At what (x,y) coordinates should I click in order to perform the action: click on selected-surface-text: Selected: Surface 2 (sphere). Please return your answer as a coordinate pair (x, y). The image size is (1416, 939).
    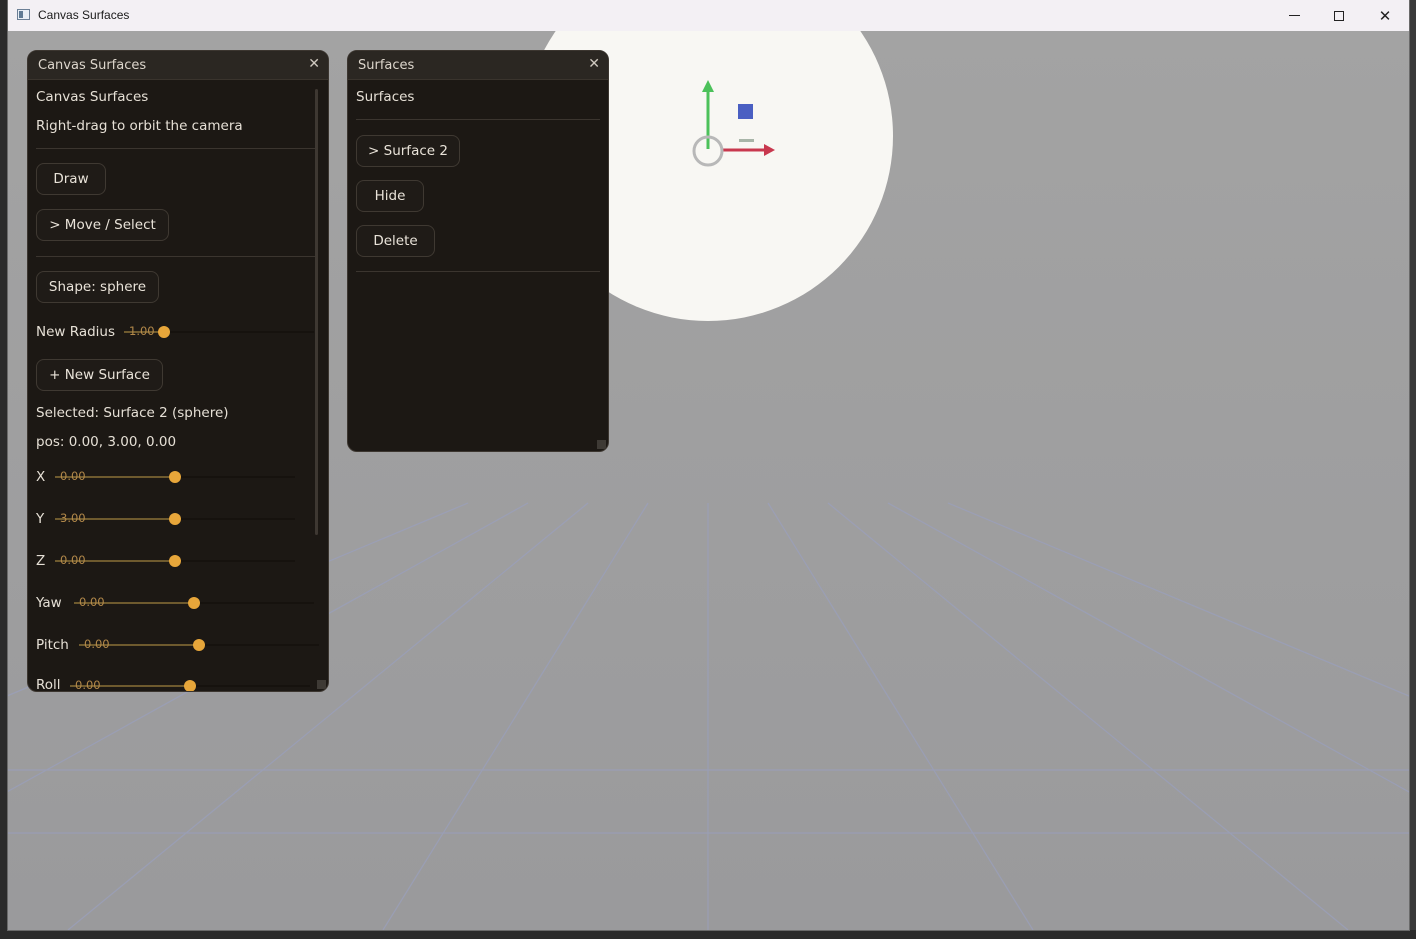
    Looking at the image, I should click on (132, 413).